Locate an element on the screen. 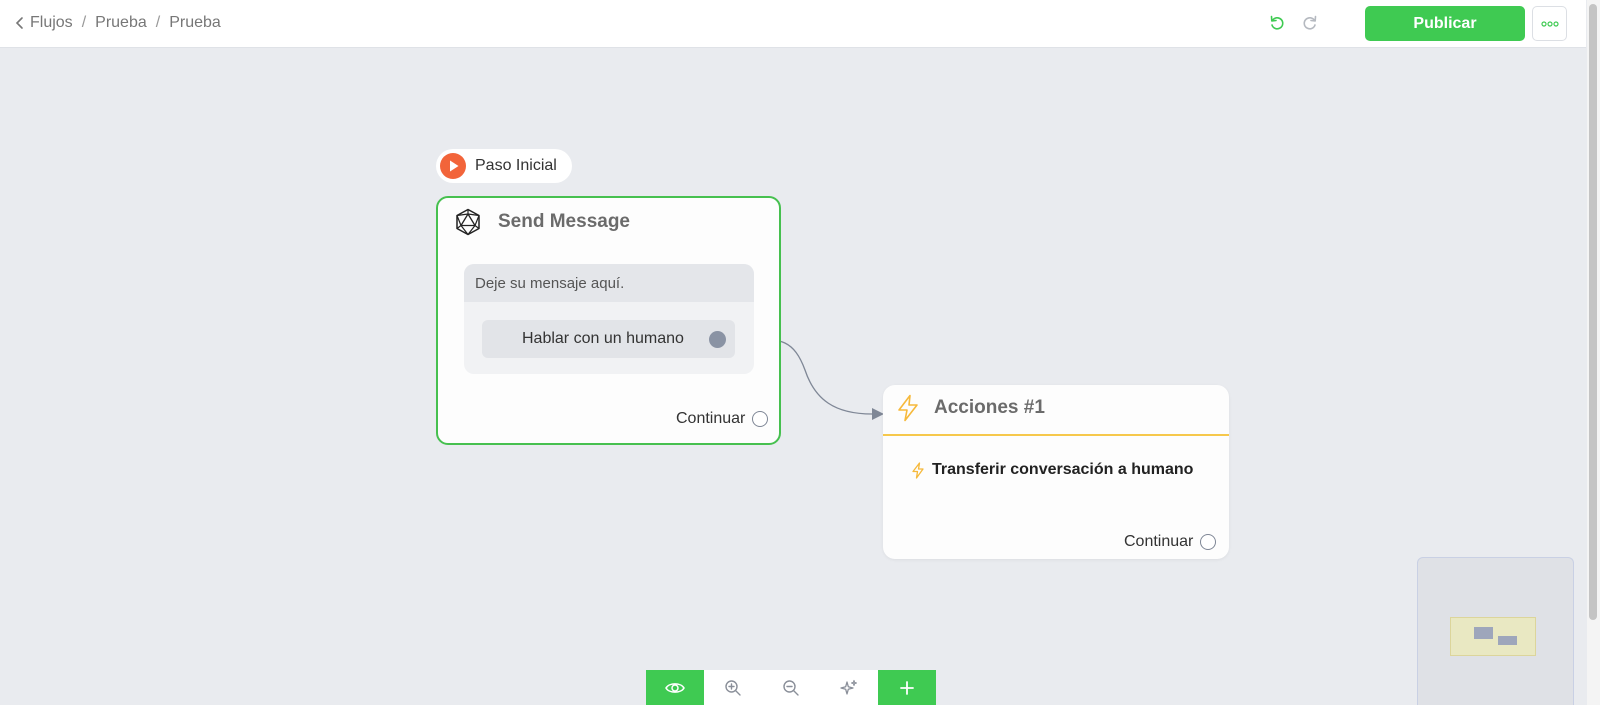 Image resolution: width=1600 pixels, height=705 pixels. minimap-viewport is located at coordinates (1493, 636).